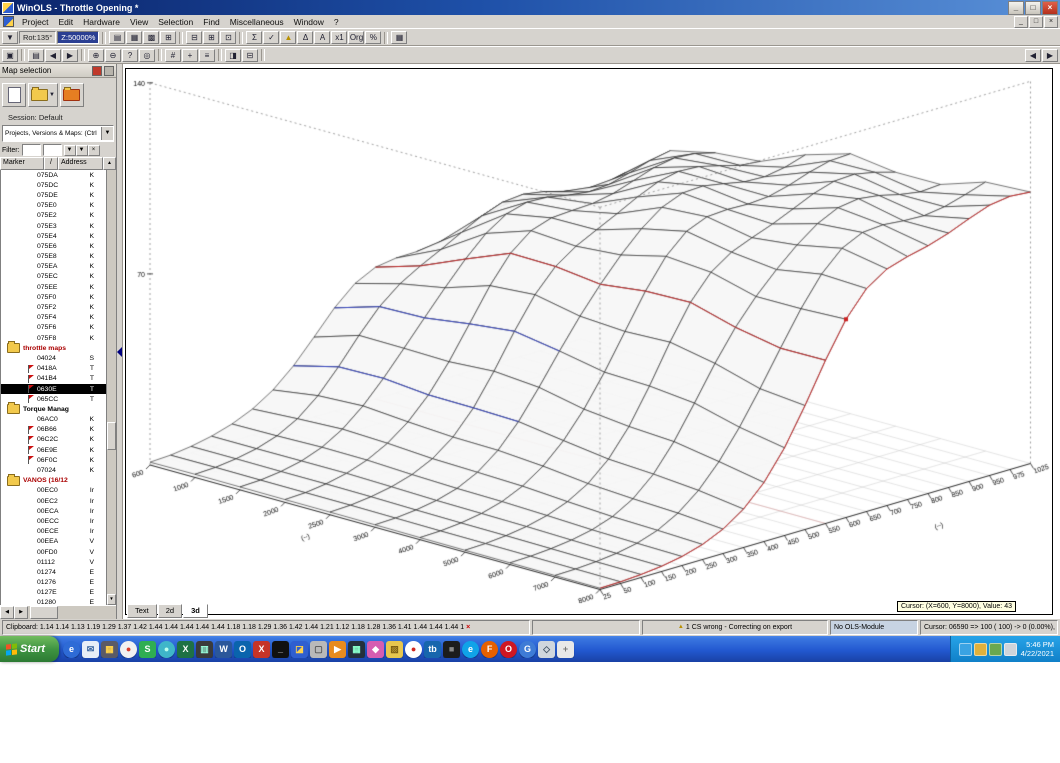 The height and width of the screenshot is (763, 1060). I want to click on map-row: 01280 E, so click(54, 601).